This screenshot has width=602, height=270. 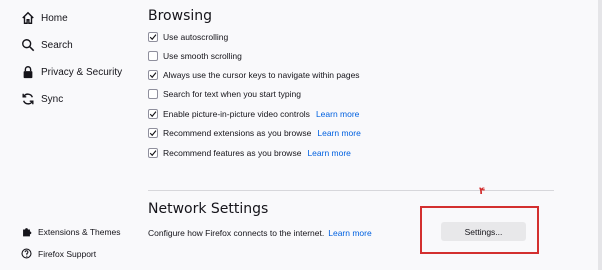 I want to click on sidebar-item-search: Search, so click(x=47, y=45).